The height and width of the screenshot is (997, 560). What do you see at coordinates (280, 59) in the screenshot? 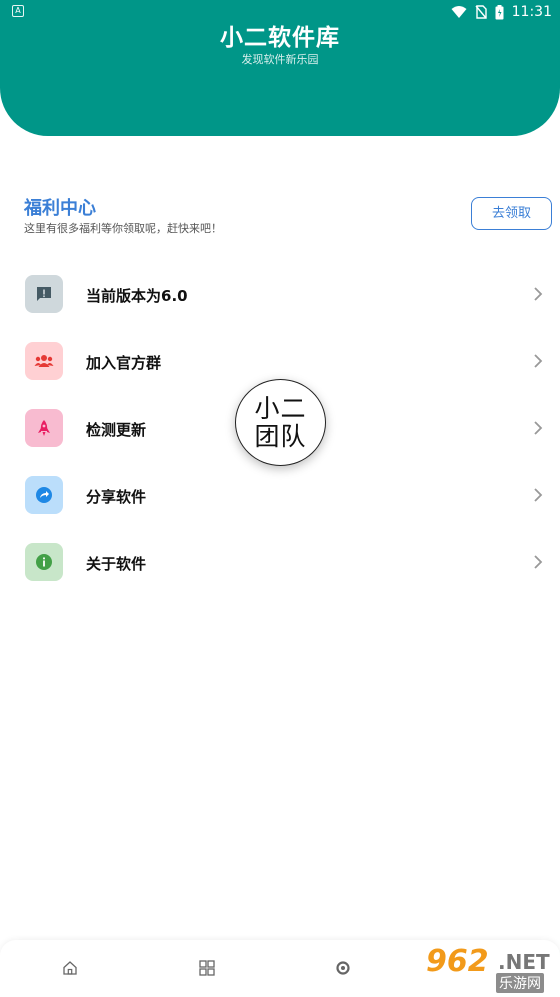
I see `app-subtitle: 发现软件新乐园` at bounding box center [280, 59].